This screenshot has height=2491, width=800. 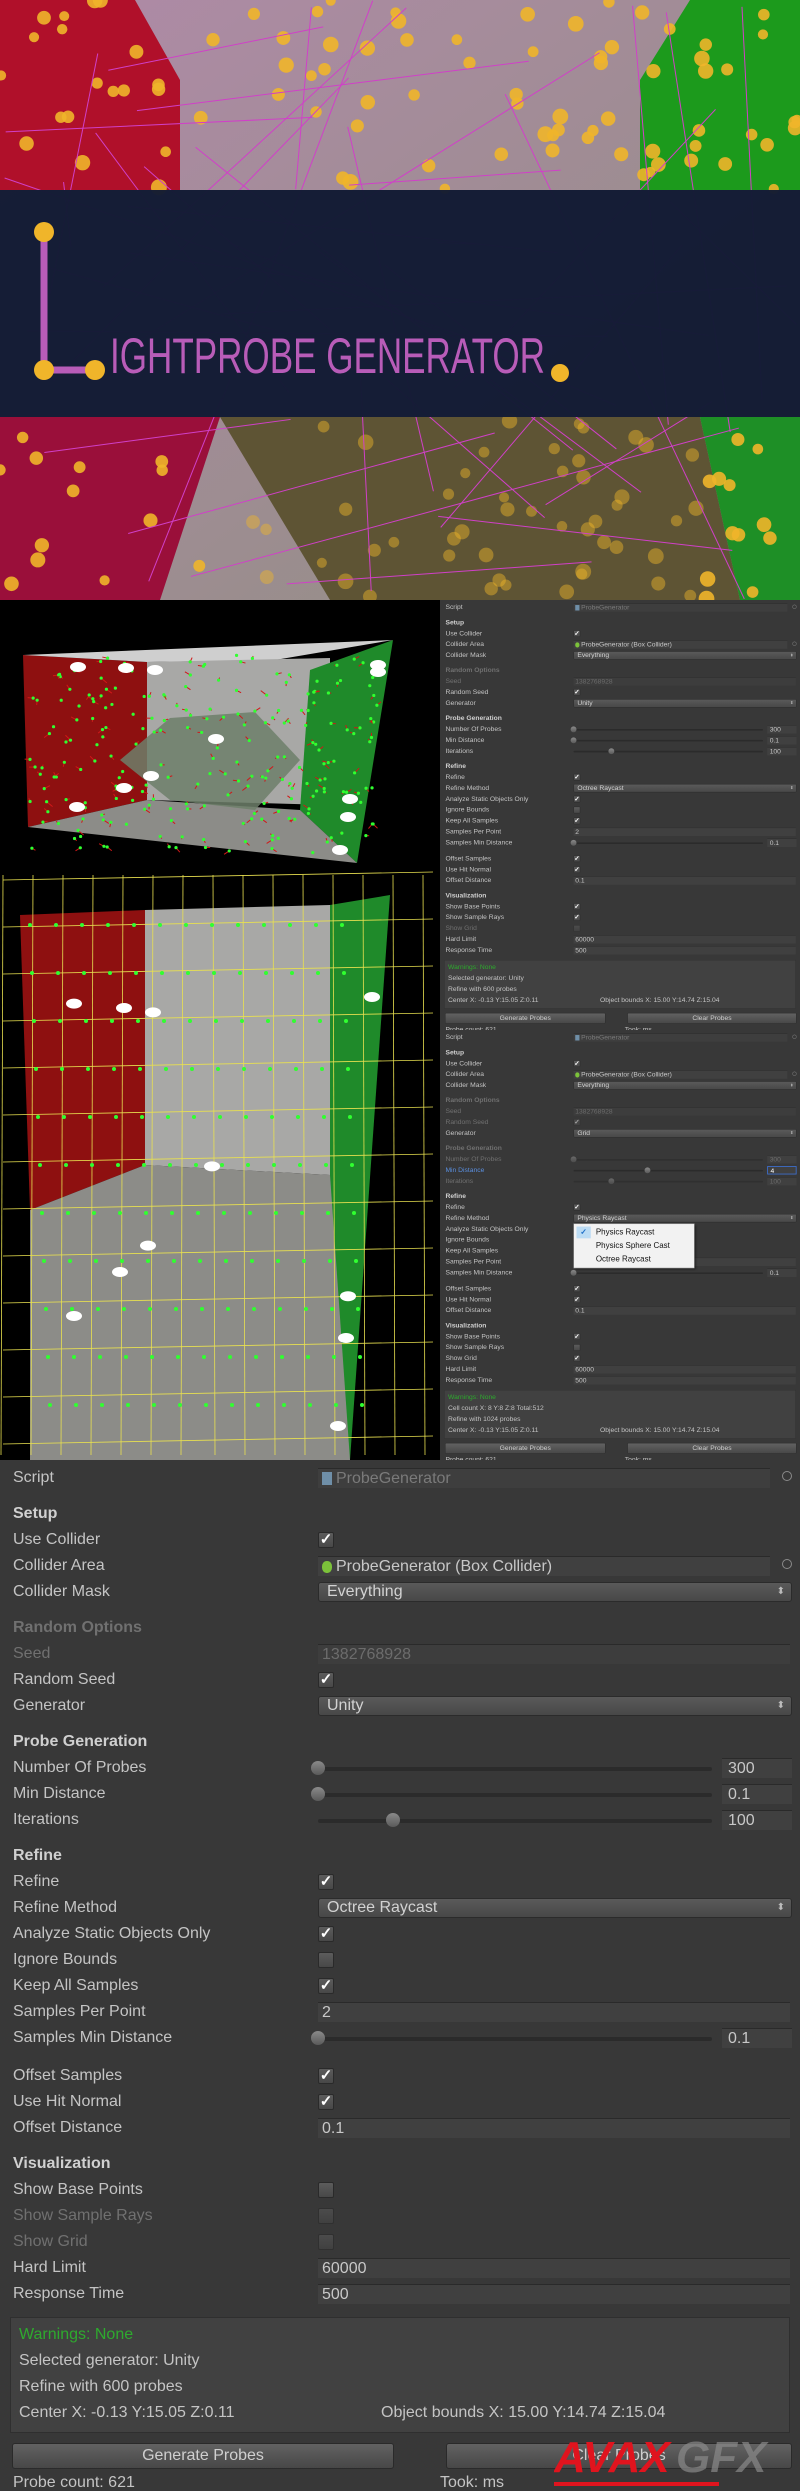 I want to click on menu-item-octree-raycast: Octree Raycast, so click(x=634, y=1259).